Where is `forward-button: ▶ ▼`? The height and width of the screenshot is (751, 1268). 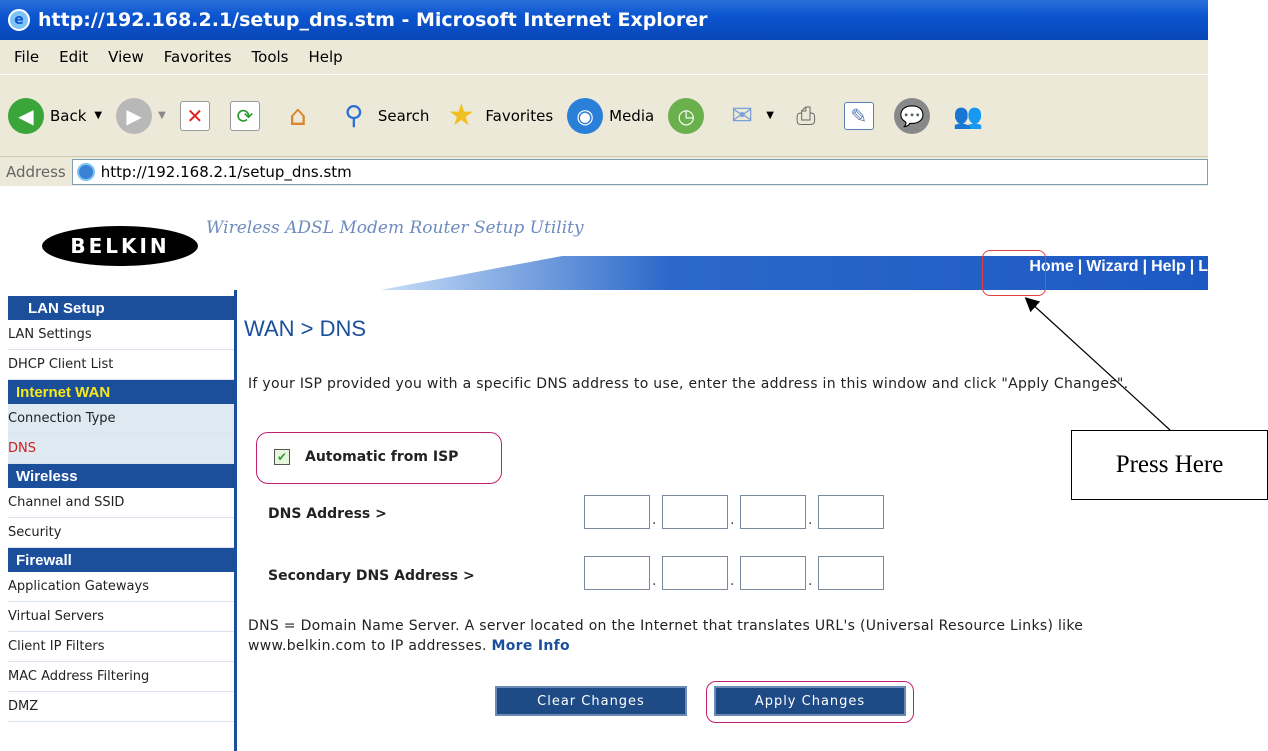 forward-button: ▶ ▼ is located at coordinates (141, 115).